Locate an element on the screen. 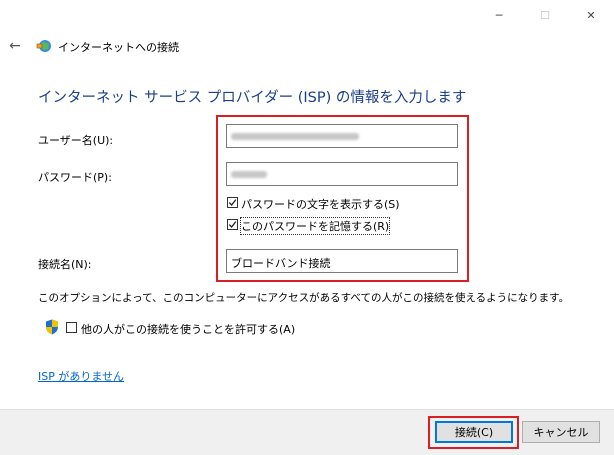 The width and height of the screenshot is (614, 455). shield-icon is located at coordinates (52, 327).